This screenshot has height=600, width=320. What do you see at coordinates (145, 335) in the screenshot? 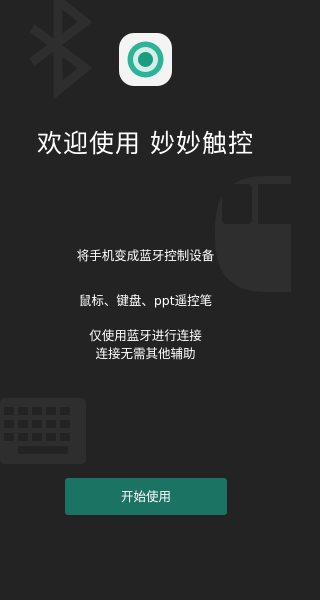
I see `description-line-3: 仅使用蓝牙进行连接` at bounding box center [145, 335].